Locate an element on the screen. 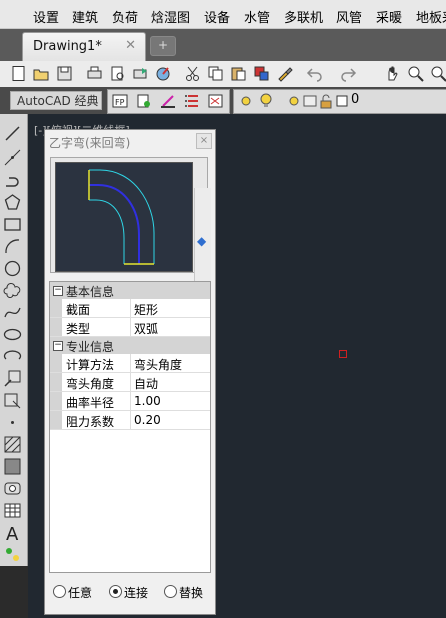  document-tab-strip: Drawing1* ✕ + is located at coordinates (223, 45).